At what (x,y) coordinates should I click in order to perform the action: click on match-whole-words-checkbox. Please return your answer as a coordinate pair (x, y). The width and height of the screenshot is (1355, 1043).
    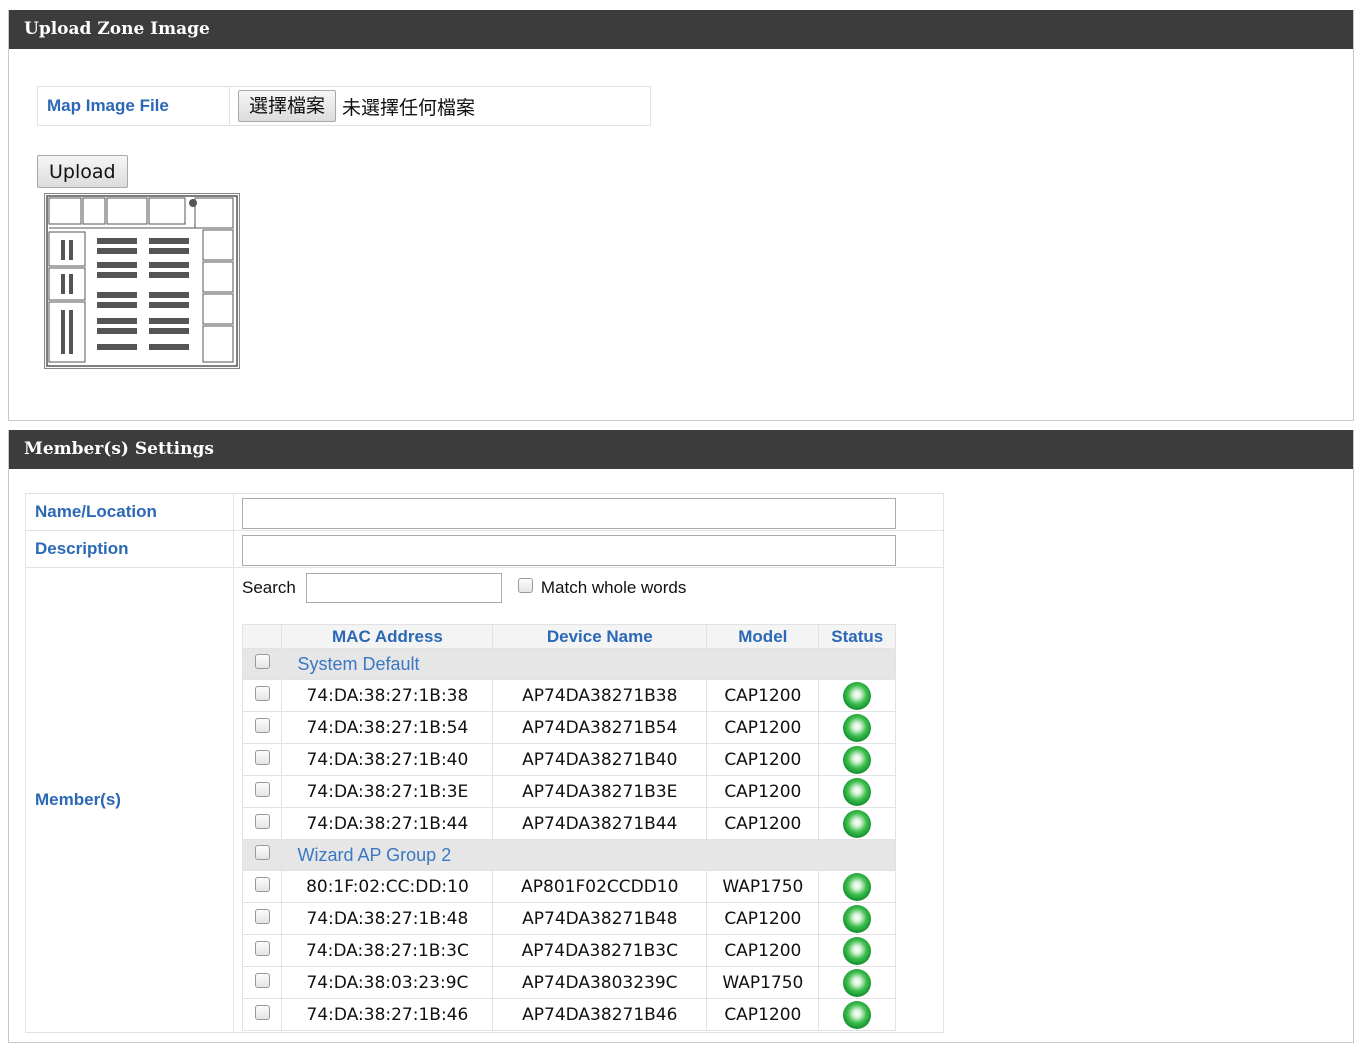
    Looking at the image, I should click on (525, 585).